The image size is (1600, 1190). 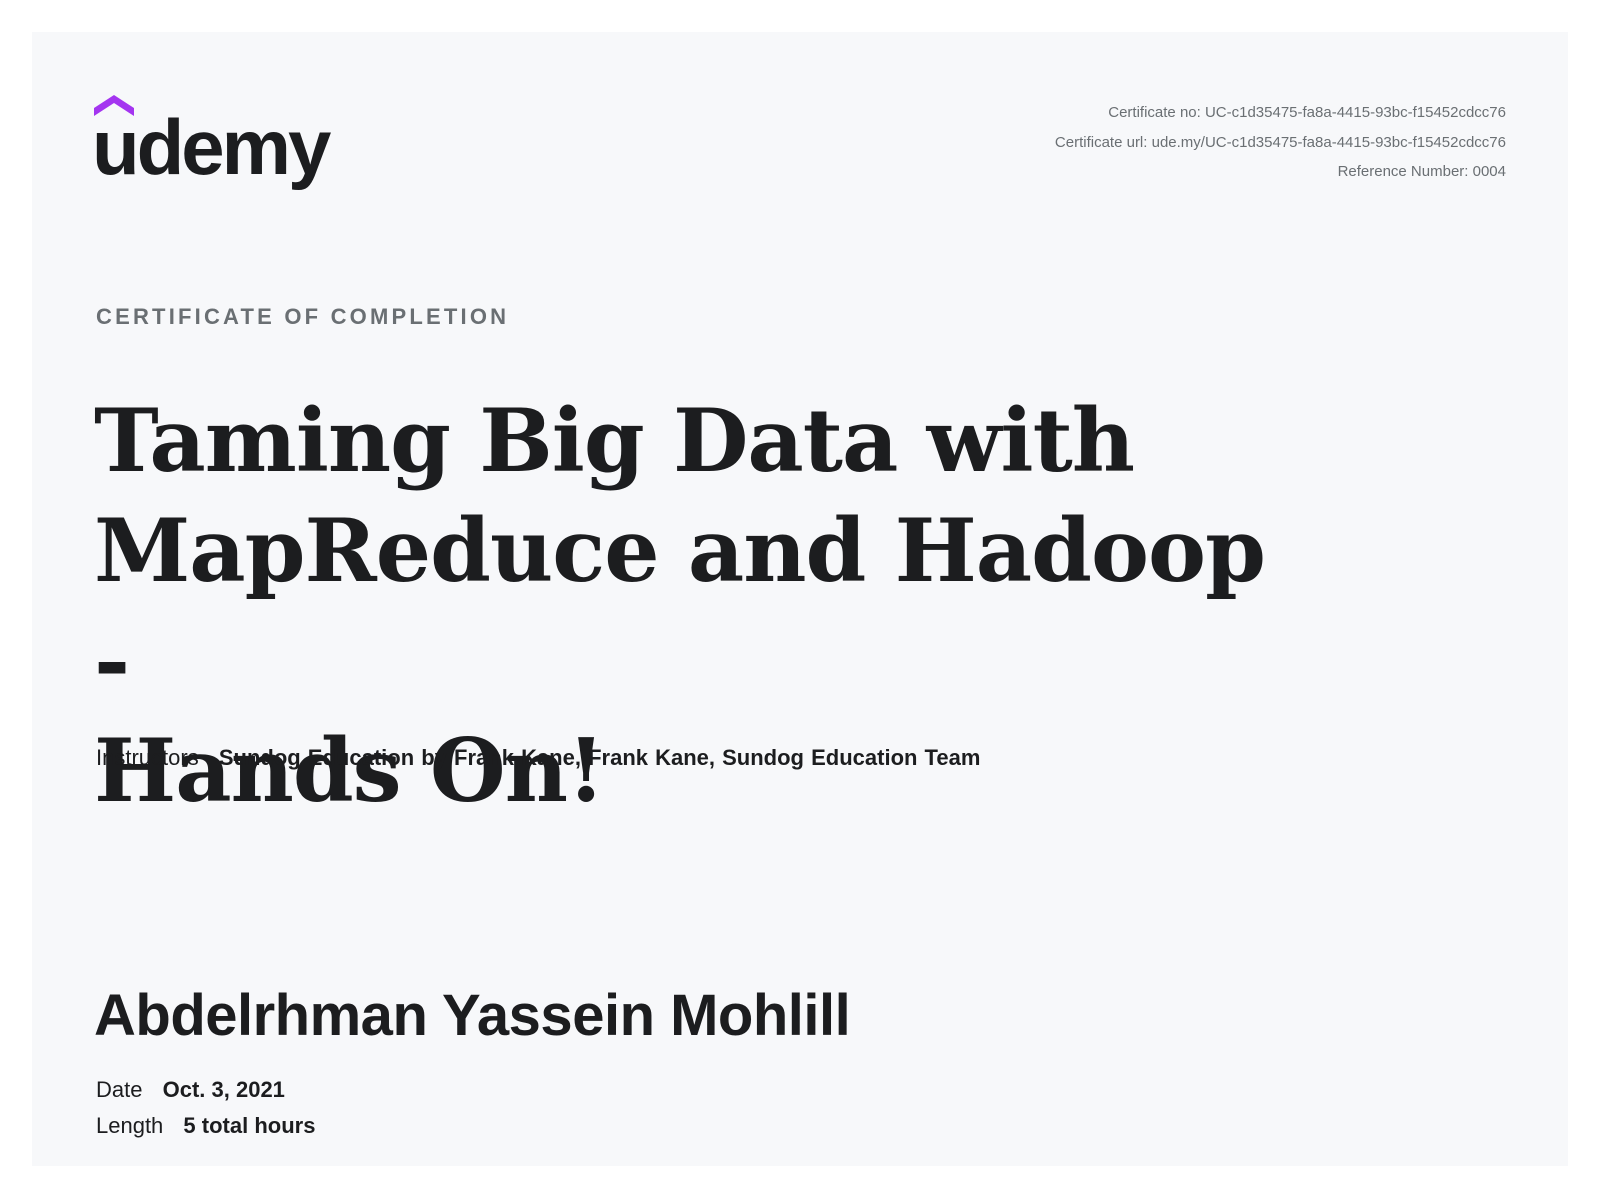 I want to click on recipient-name: Abdelrhman Yassein Mohlill, so click(x=472, y=1015).